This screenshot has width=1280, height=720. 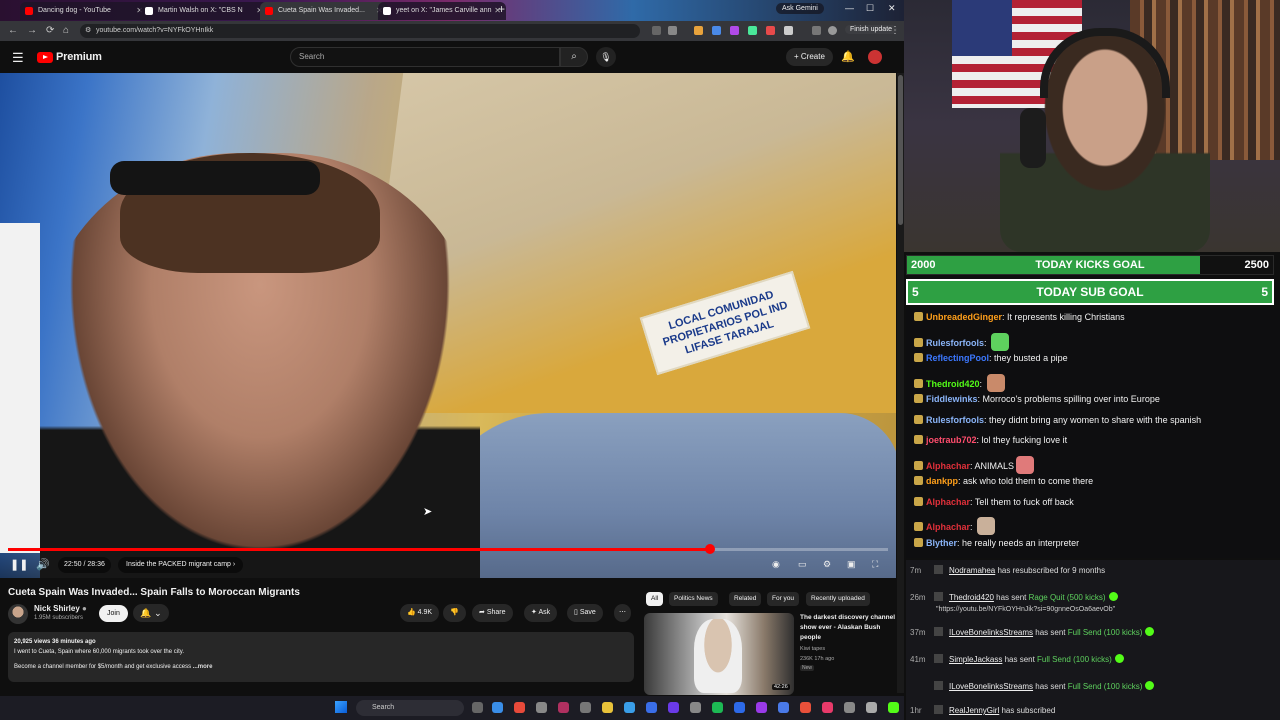 What do you see at coordinates (324, 11) in the screenshot?
I see `browser-tab-active: Cueta Spain Was Invaded... ✕` at bounding box center [324, 11].